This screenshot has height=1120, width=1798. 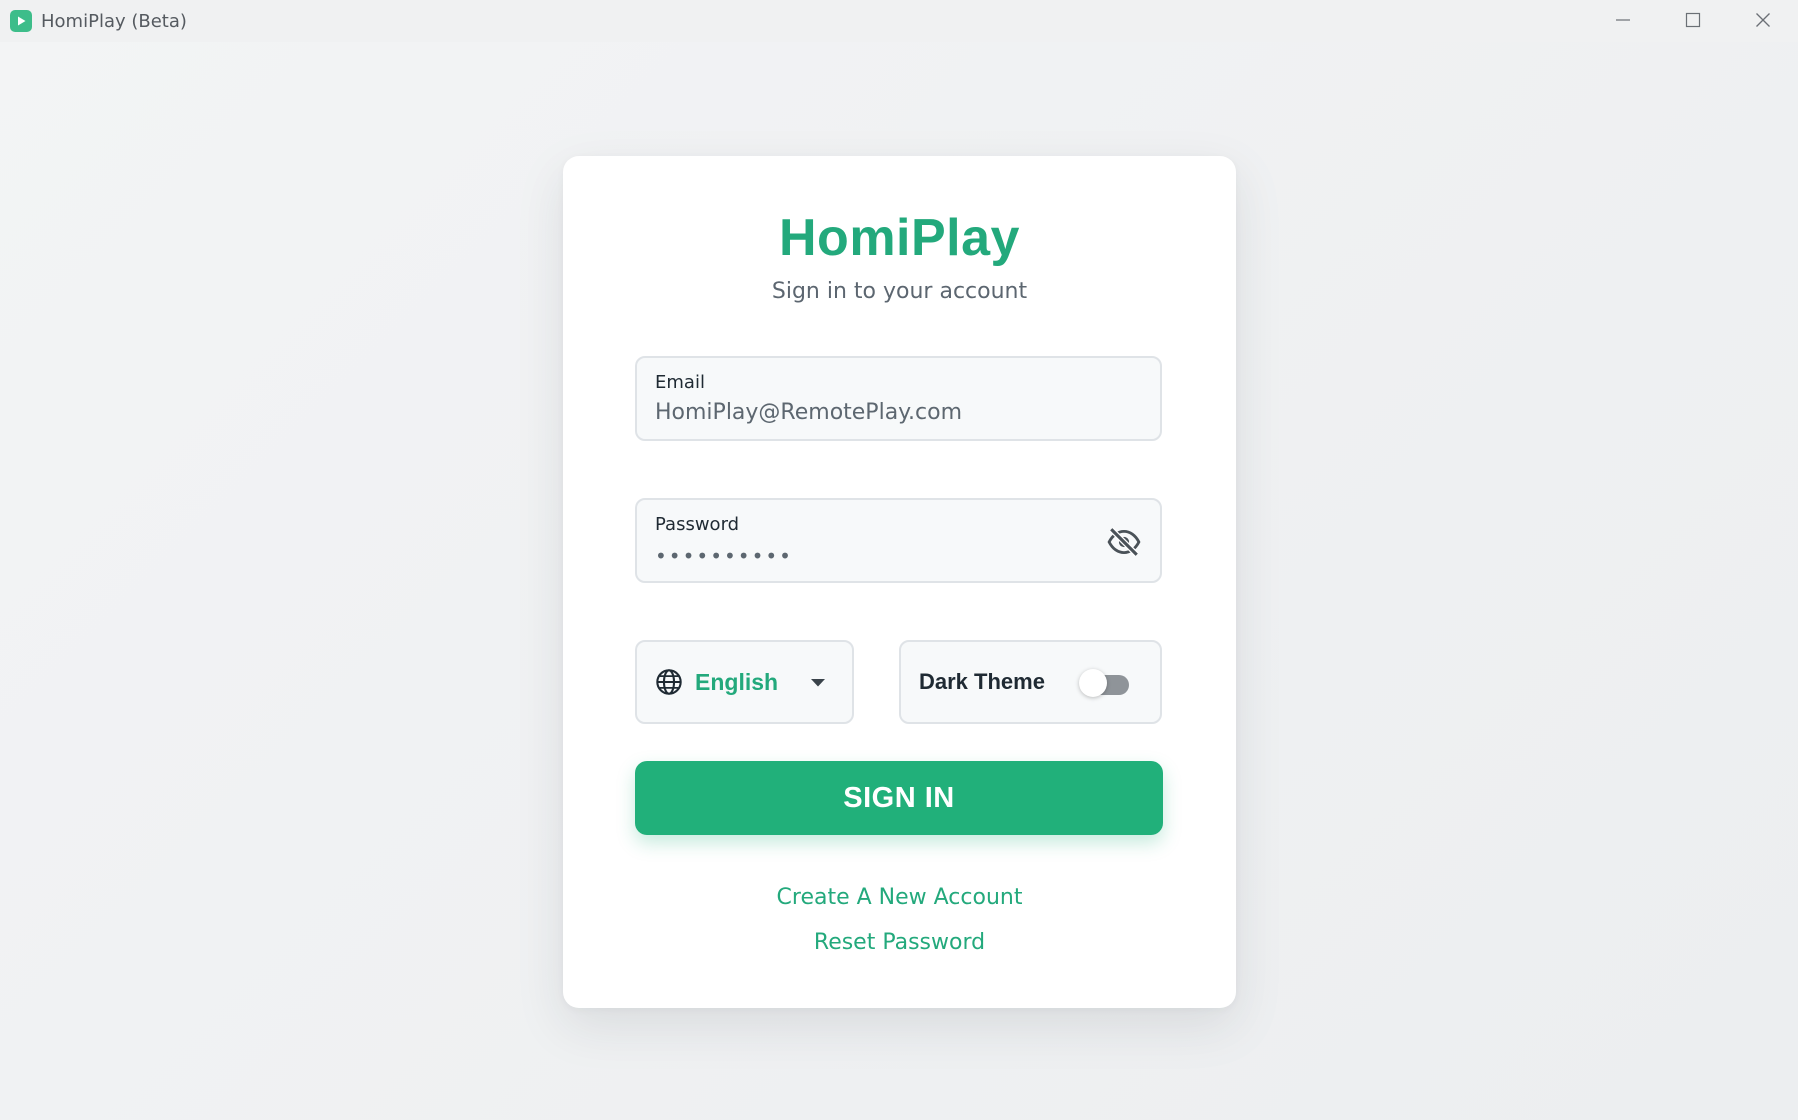 I want to click on eye-off-icon, so click(x=1124, y=542).